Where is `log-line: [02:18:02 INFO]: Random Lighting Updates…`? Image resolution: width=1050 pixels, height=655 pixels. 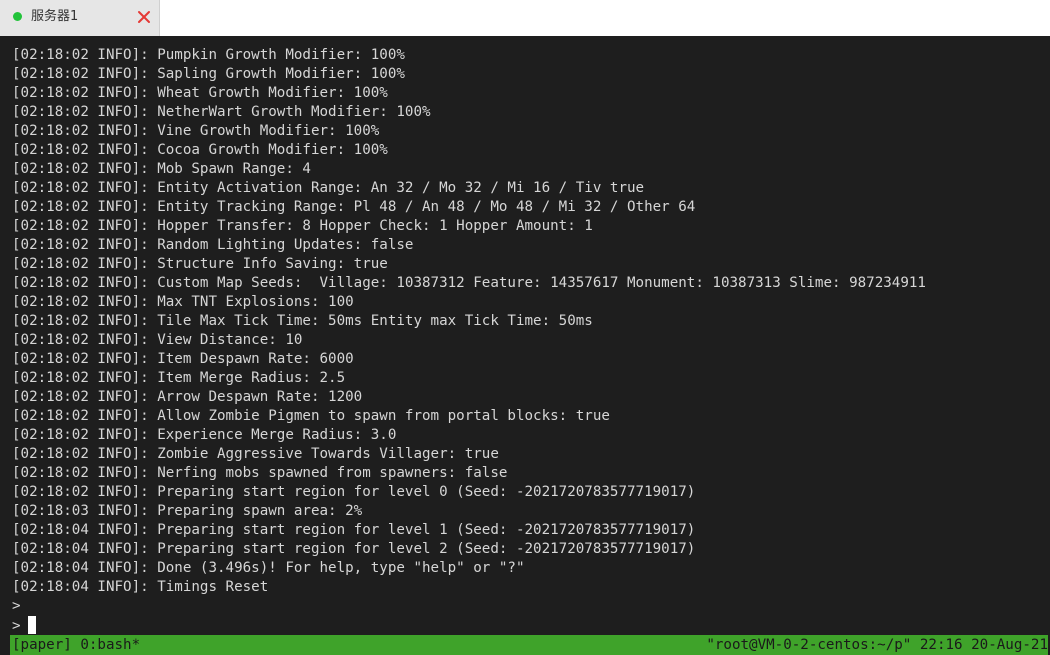
log-line: [02:18:02 INFO]: Random Lighting Updates… is located at coordinates (213, 245).